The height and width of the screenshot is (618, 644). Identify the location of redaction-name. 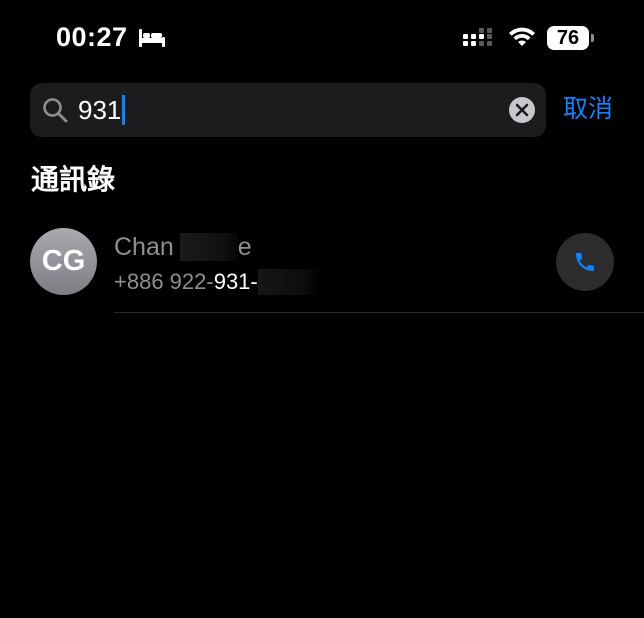
(208, 247).